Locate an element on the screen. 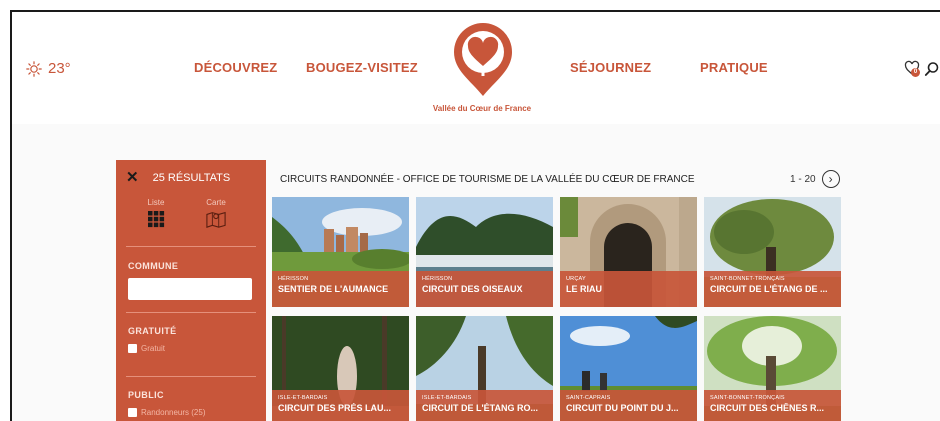 Image resolution: width=940 pixels, height=421 pixels. view-map-label: Carte is located at coordinates (216, 202).